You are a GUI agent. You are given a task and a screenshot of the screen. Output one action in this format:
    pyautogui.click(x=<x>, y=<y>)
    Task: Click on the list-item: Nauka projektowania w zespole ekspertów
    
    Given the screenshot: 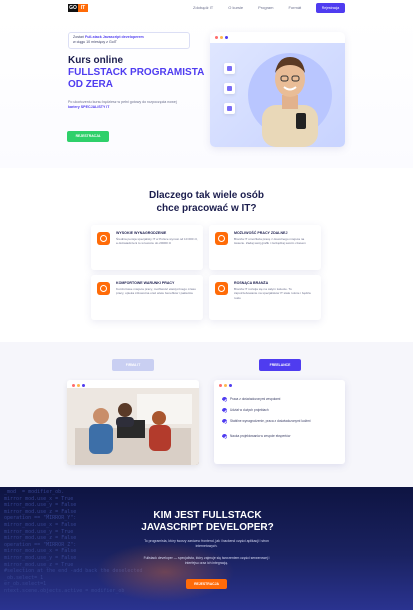 What is the action you would take?
    pyautogui.click(x=281, y=436)
    